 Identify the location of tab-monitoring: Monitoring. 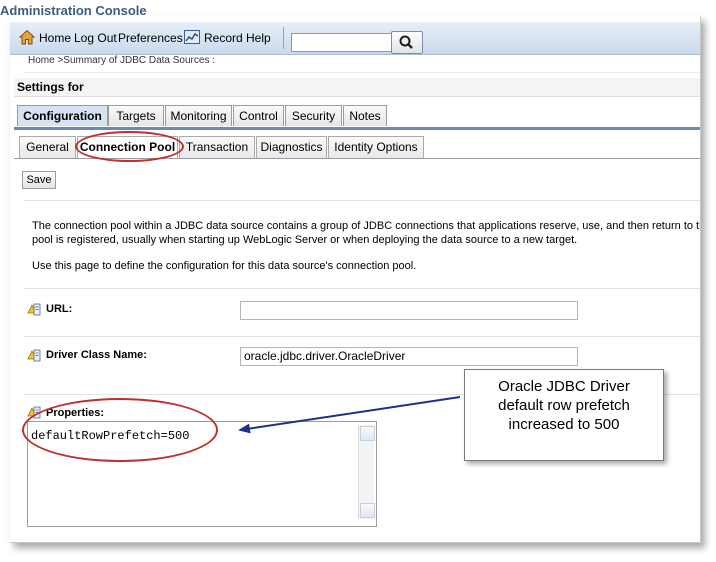
(198, 115).